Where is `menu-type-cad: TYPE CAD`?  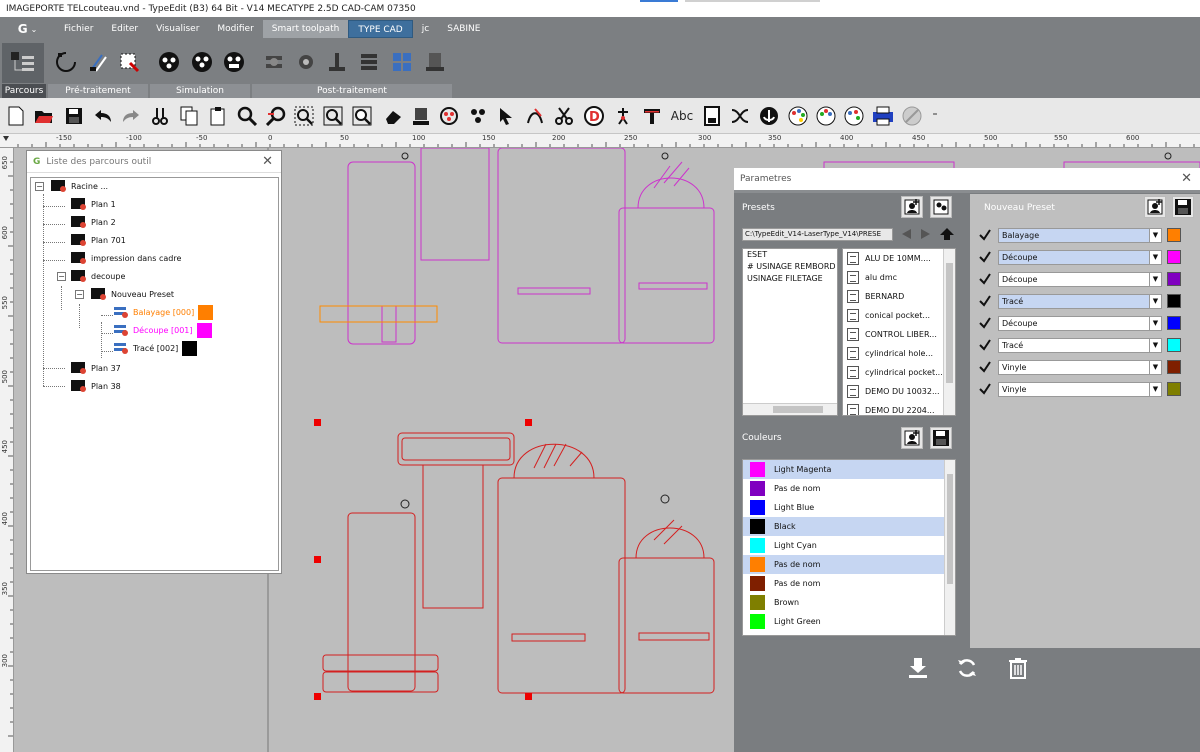 menu-type-cad: TYPE CAD is located at coordinates (380, 29).